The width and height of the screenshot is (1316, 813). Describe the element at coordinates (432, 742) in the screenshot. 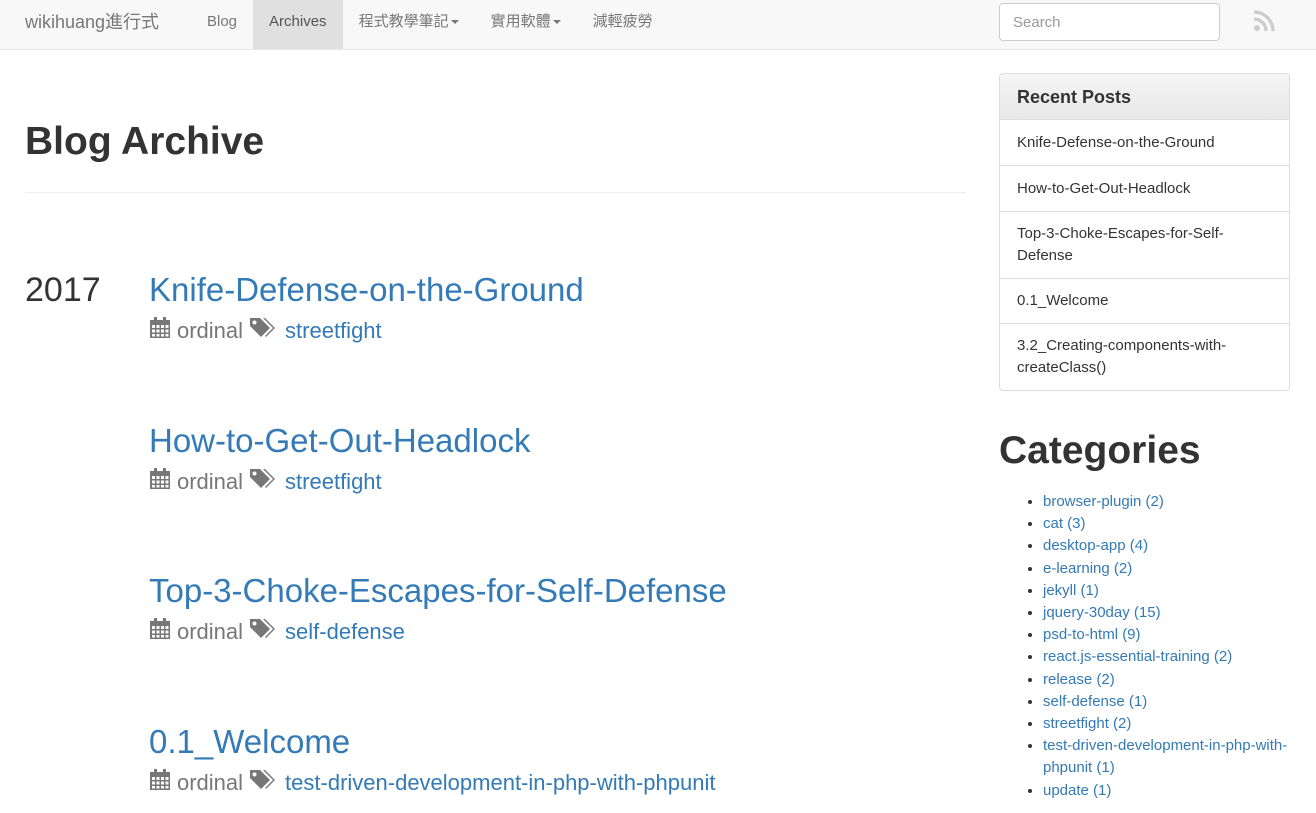

I see `post-title-link: 0.1_Welcome` at that location.